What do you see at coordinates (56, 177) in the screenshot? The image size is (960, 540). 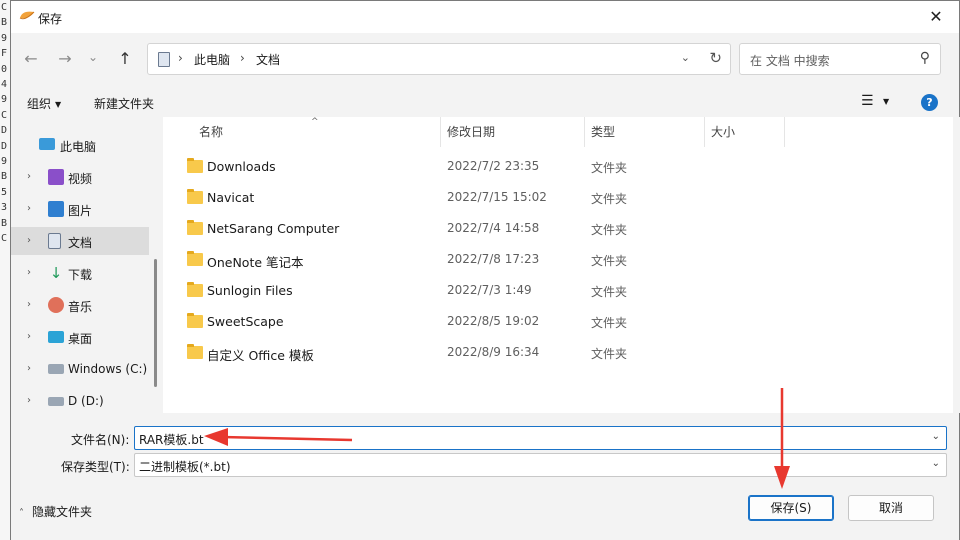 I see `video-icon` at bounding box center [56, 177].